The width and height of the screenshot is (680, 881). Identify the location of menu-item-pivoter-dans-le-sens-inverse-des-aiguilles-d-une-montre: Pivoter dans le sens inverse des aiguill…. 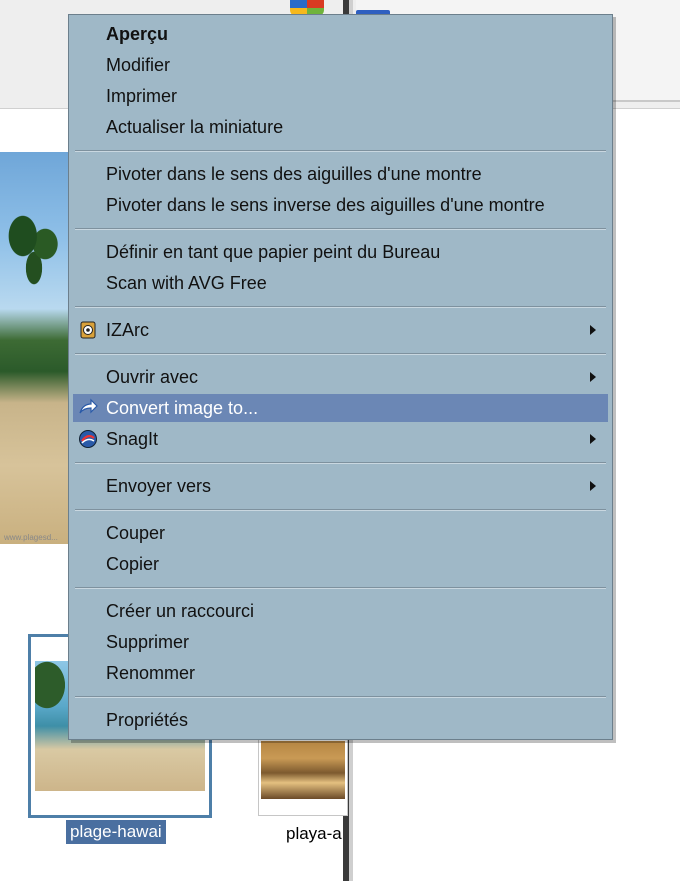
(340, 205).